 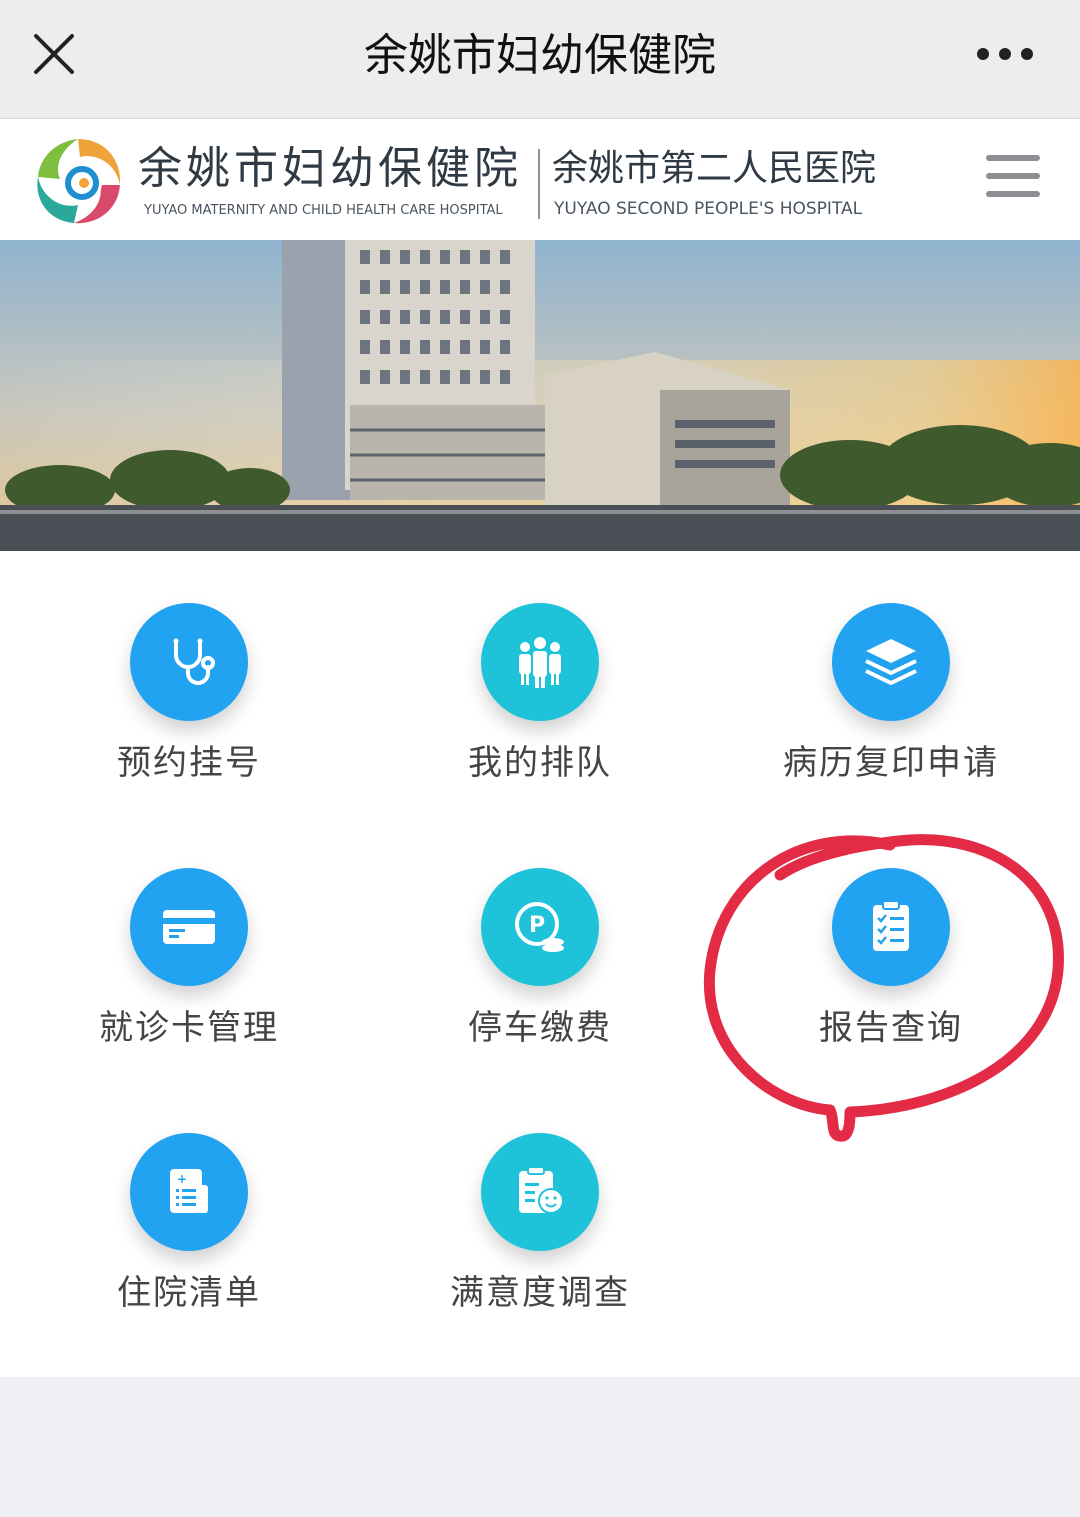 I want to click on service-label: 报告查询, so click(x=891, y=1028).